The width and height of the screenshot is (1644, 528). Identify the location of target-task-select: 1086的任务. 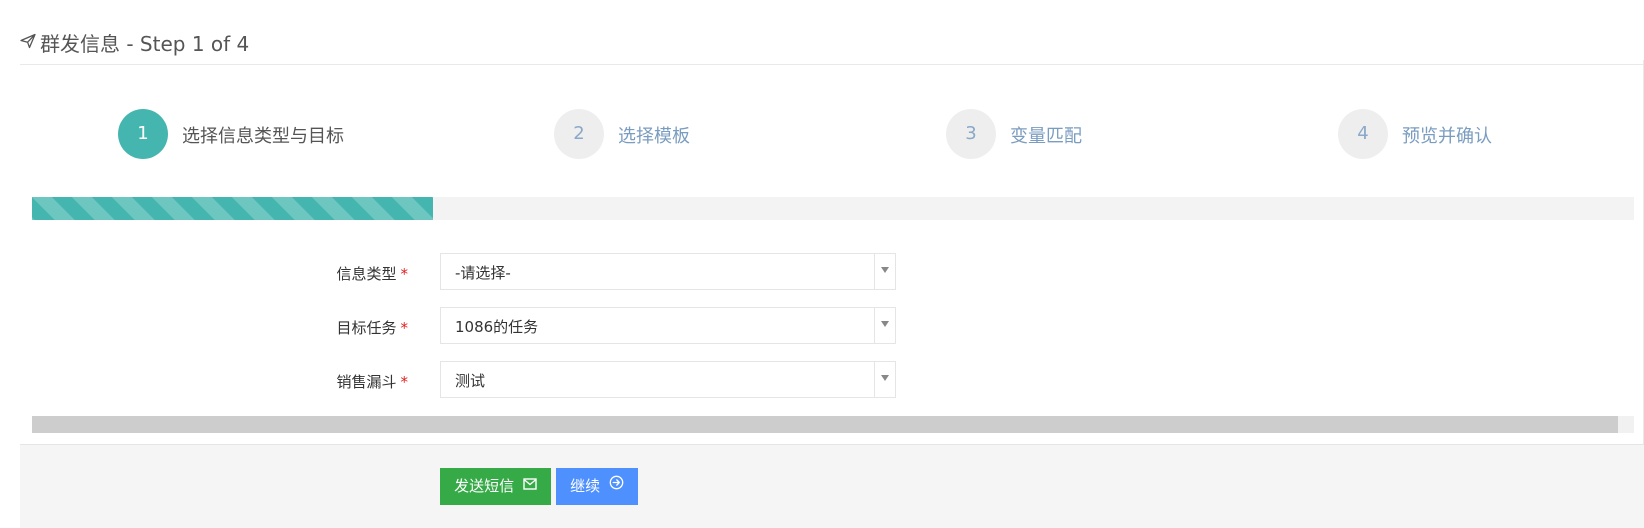
(668, 325).